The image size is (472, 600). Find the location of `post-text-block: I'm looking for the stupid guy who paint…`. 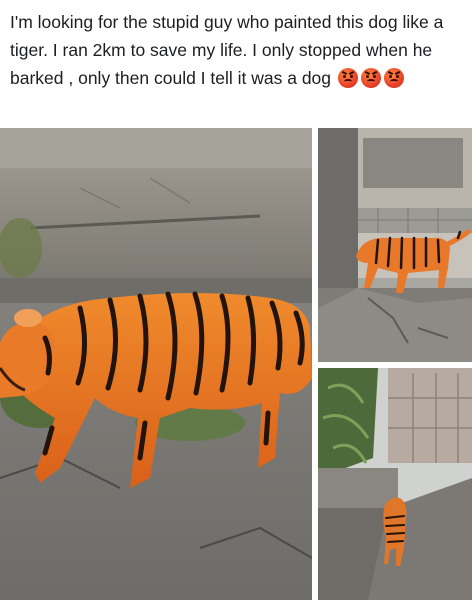

post-text-block: I'm looking for the stupid guy who paint… is located at coordinates (236, 50).